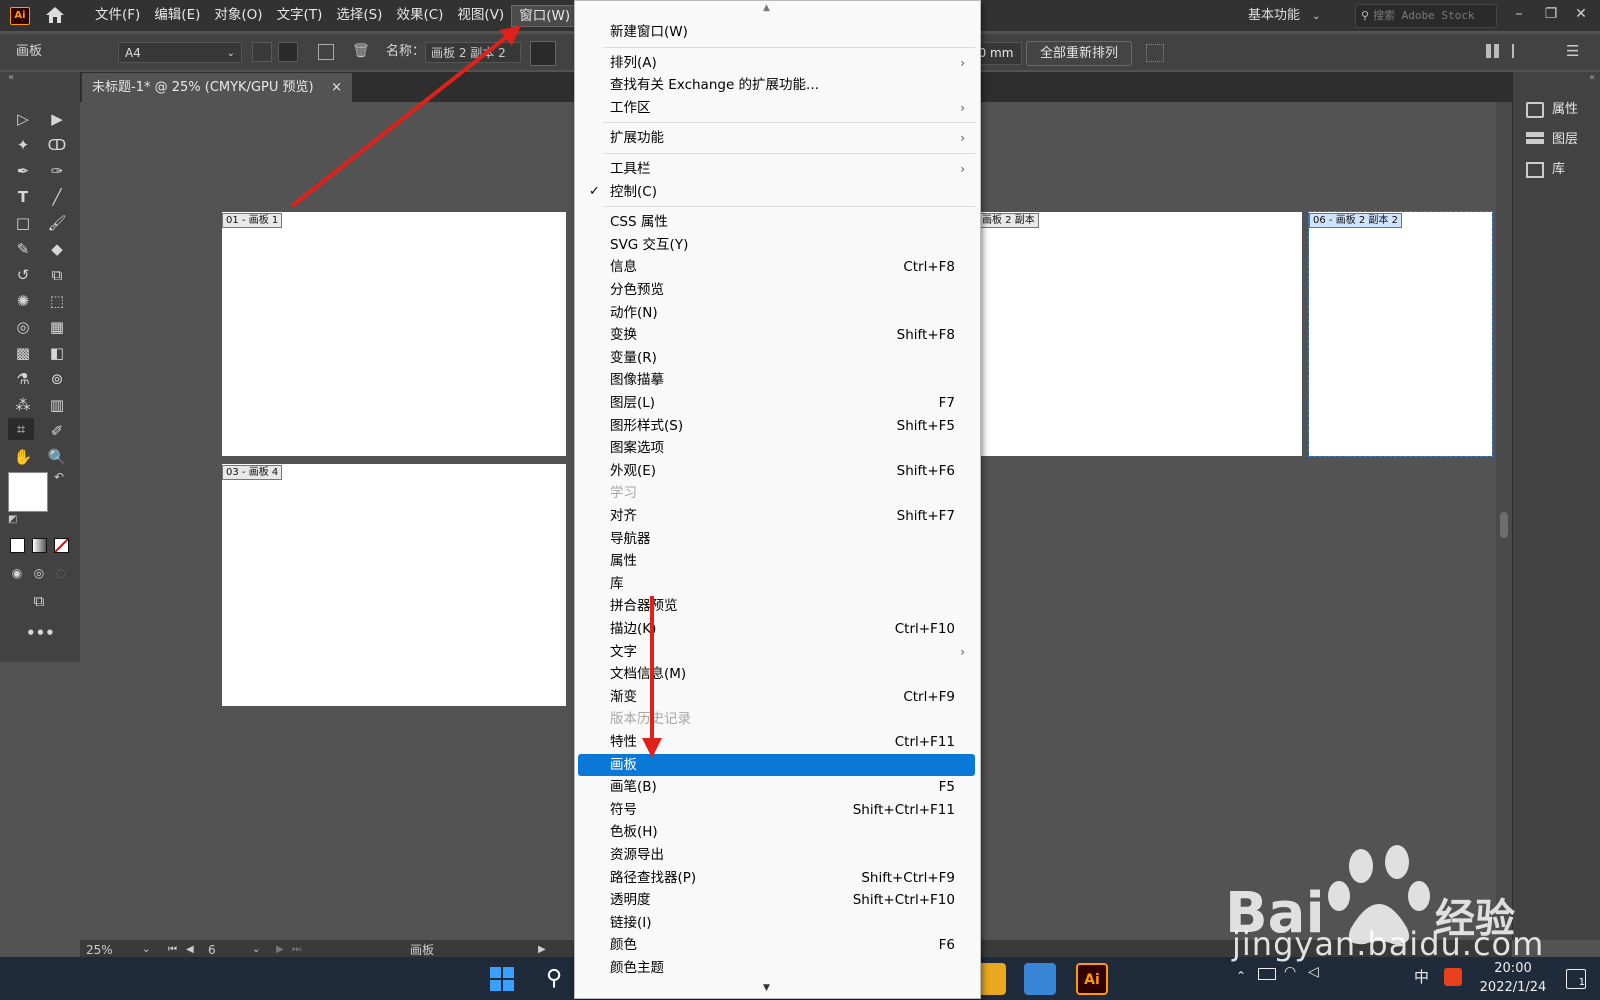 This screenshot has width=1600, height=1000. Describe the element at coordinates (23, 457) in the screenshot. I see `hand-tool-icon: ✋` at that location.